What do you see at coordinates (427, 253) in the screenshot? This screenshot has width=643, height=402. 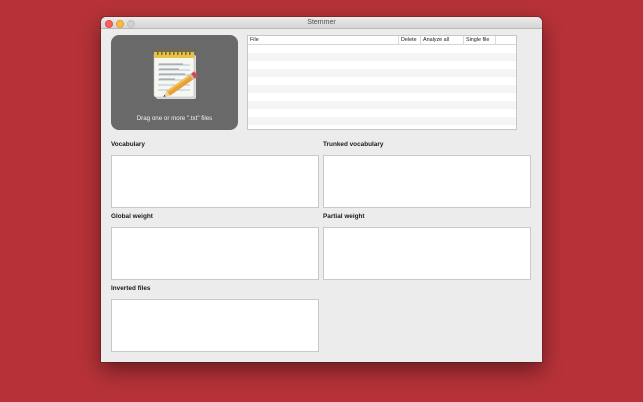 I see `partial-weight-text-area` at bounding box center [427, 253].